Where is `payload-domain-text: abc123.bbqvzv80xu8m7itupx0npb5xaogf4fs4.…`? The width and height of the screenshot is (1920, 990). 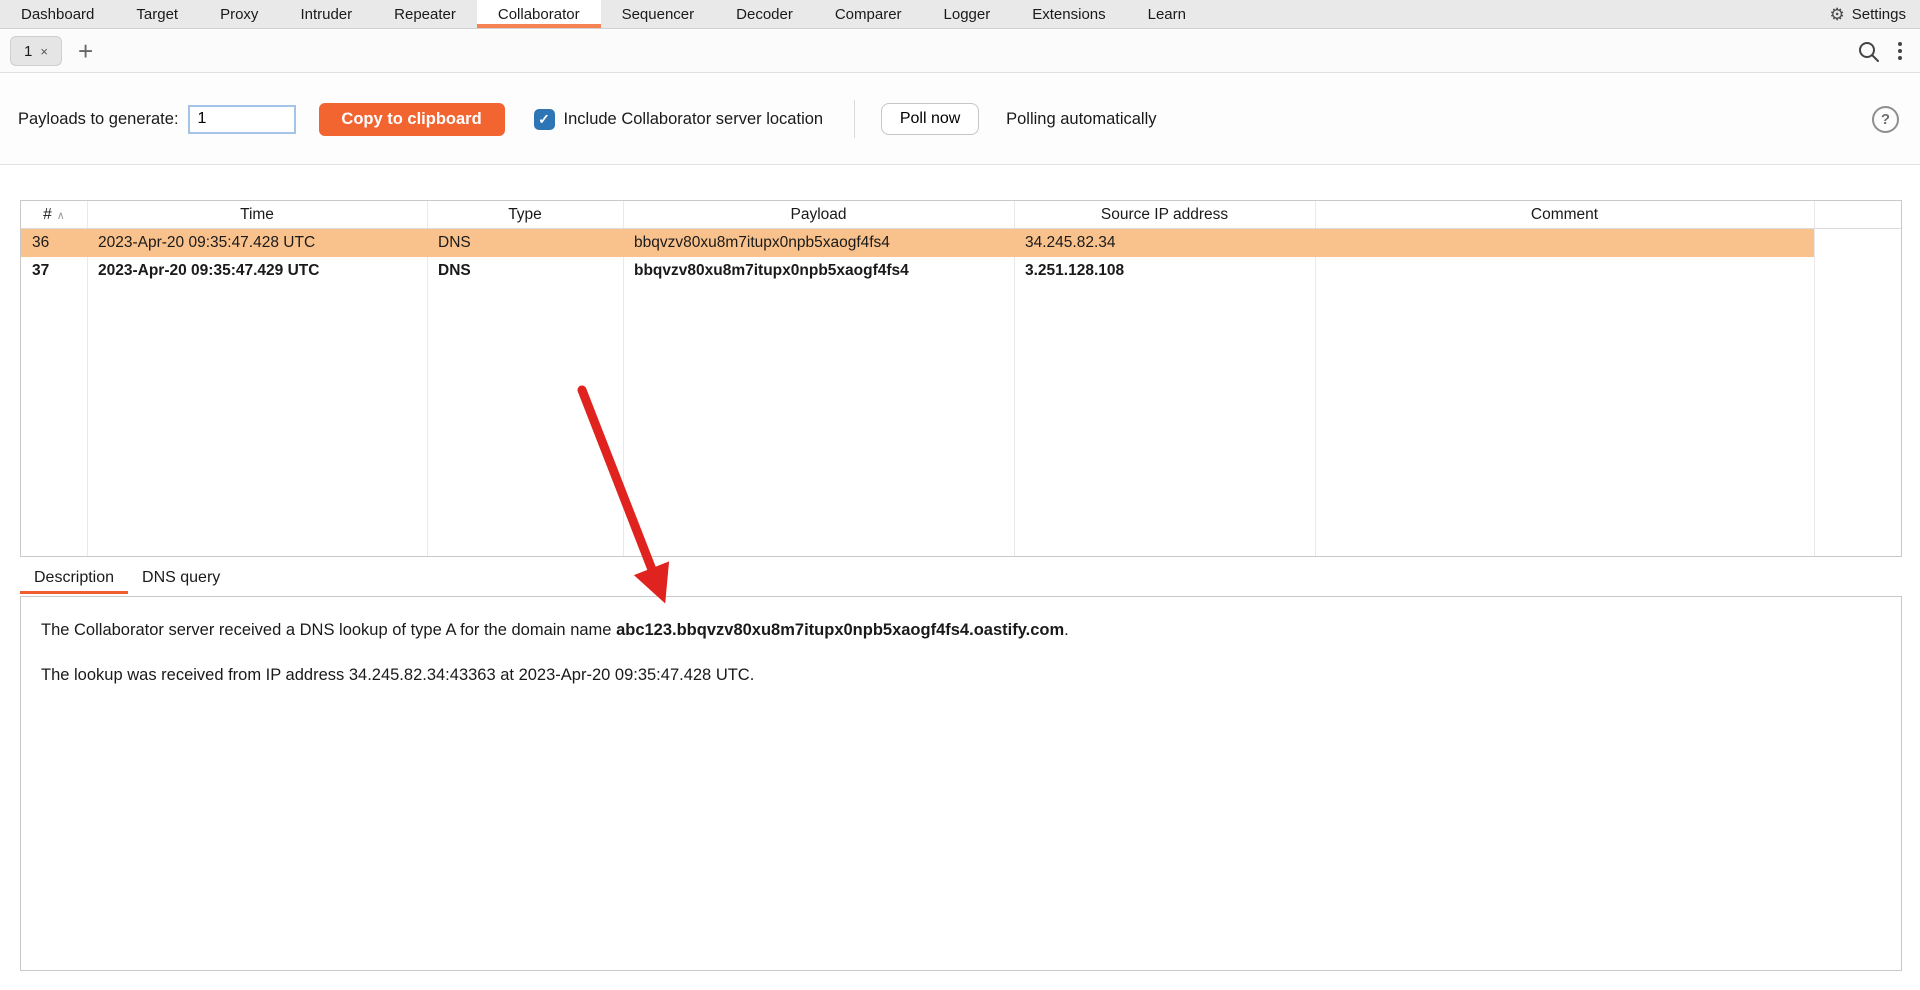
payload-domain-text: abc123.bbqvzv80xu8m7itupx0npb5xaogf4fs4.… is located at coordinates (840, 630).